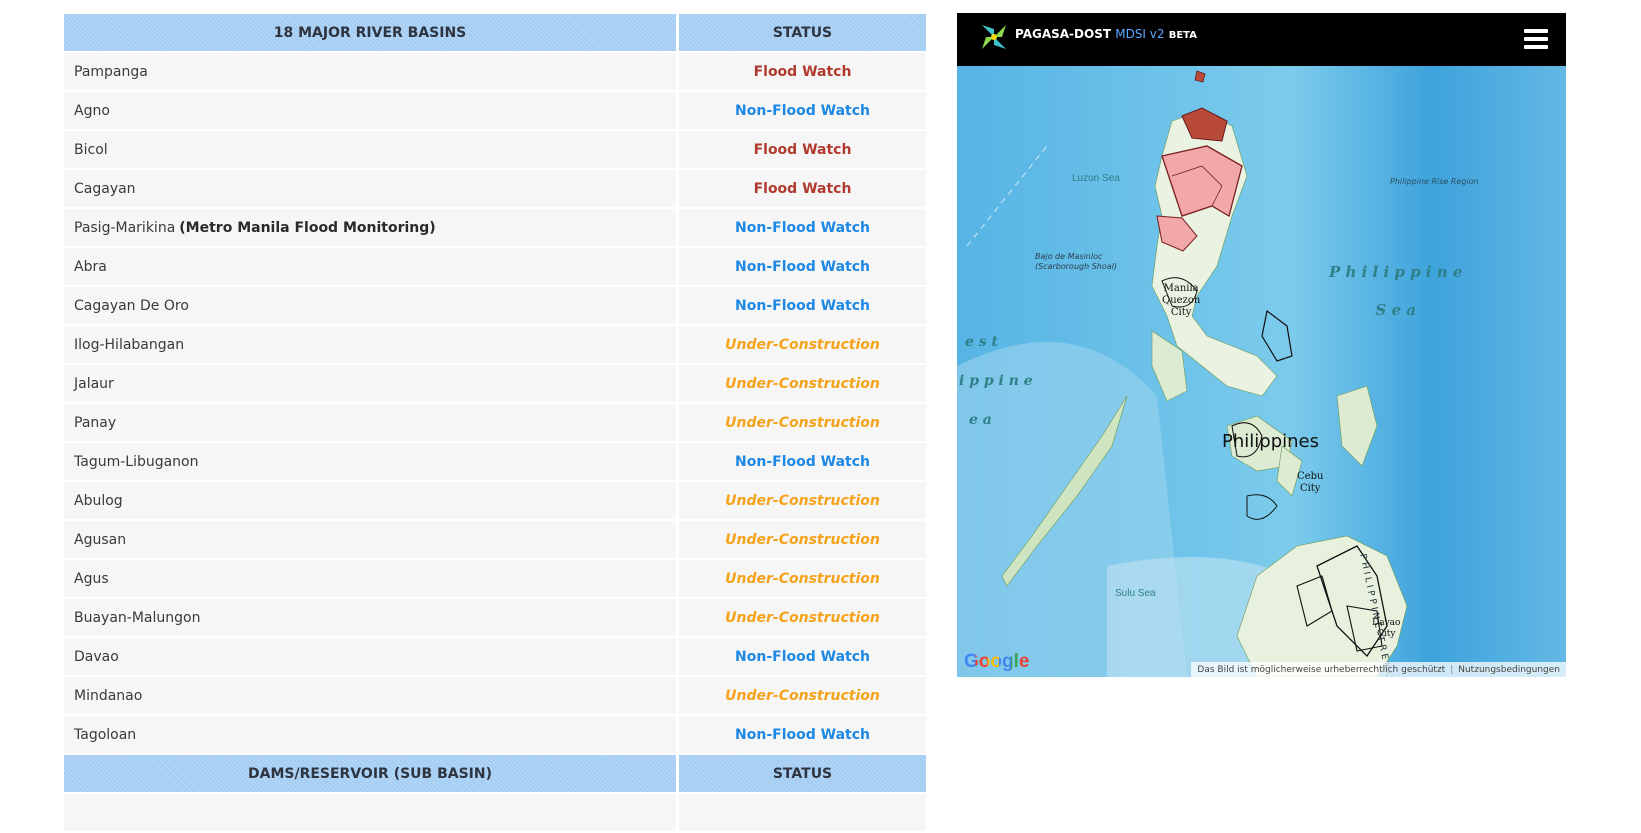 This screenshot has height=833, width=1641. I want to click on basin-name: Davao, so click(96, 656).